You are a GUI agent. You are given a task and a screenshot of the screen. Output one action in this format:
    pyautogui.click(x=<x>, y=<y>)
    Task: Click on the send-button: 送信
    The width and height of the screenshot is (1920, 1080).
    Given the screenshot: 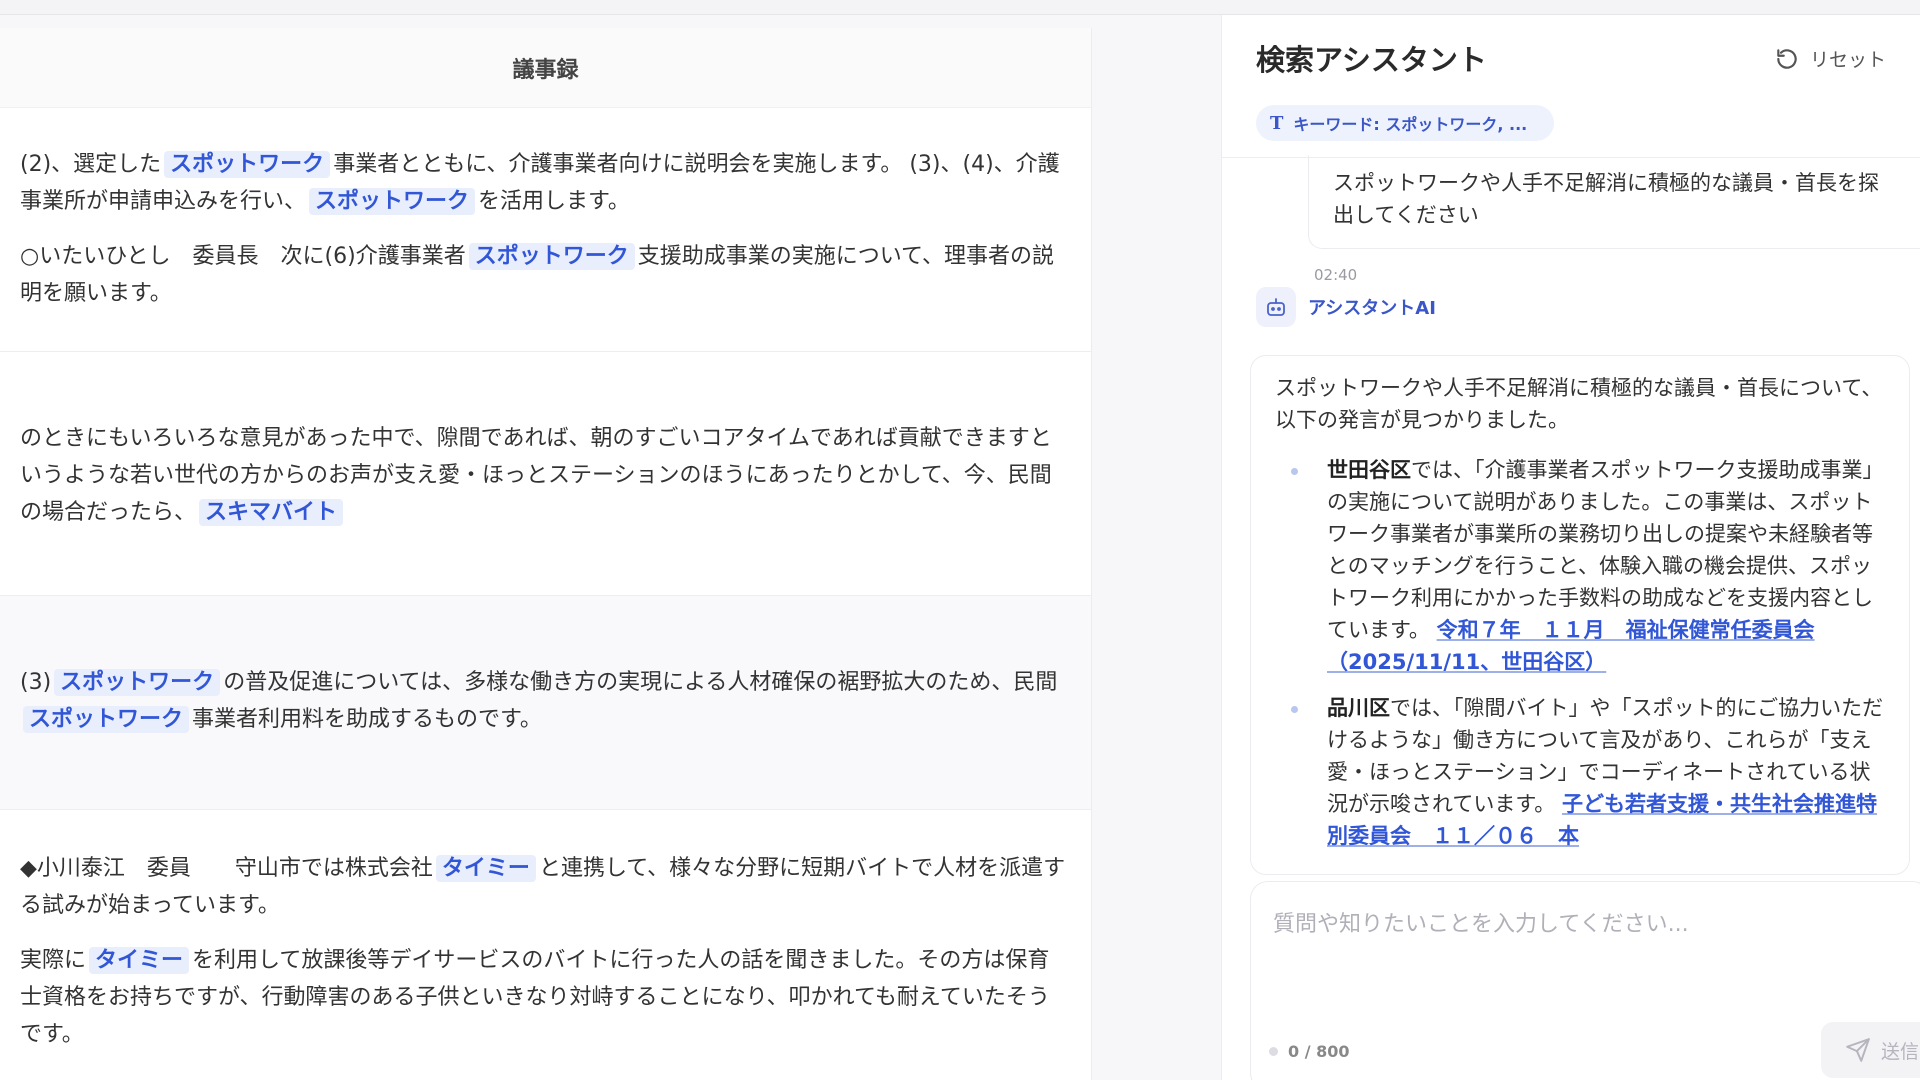 What is the action you would take?
    pyautogui.click(x=1870, y=1050)
    